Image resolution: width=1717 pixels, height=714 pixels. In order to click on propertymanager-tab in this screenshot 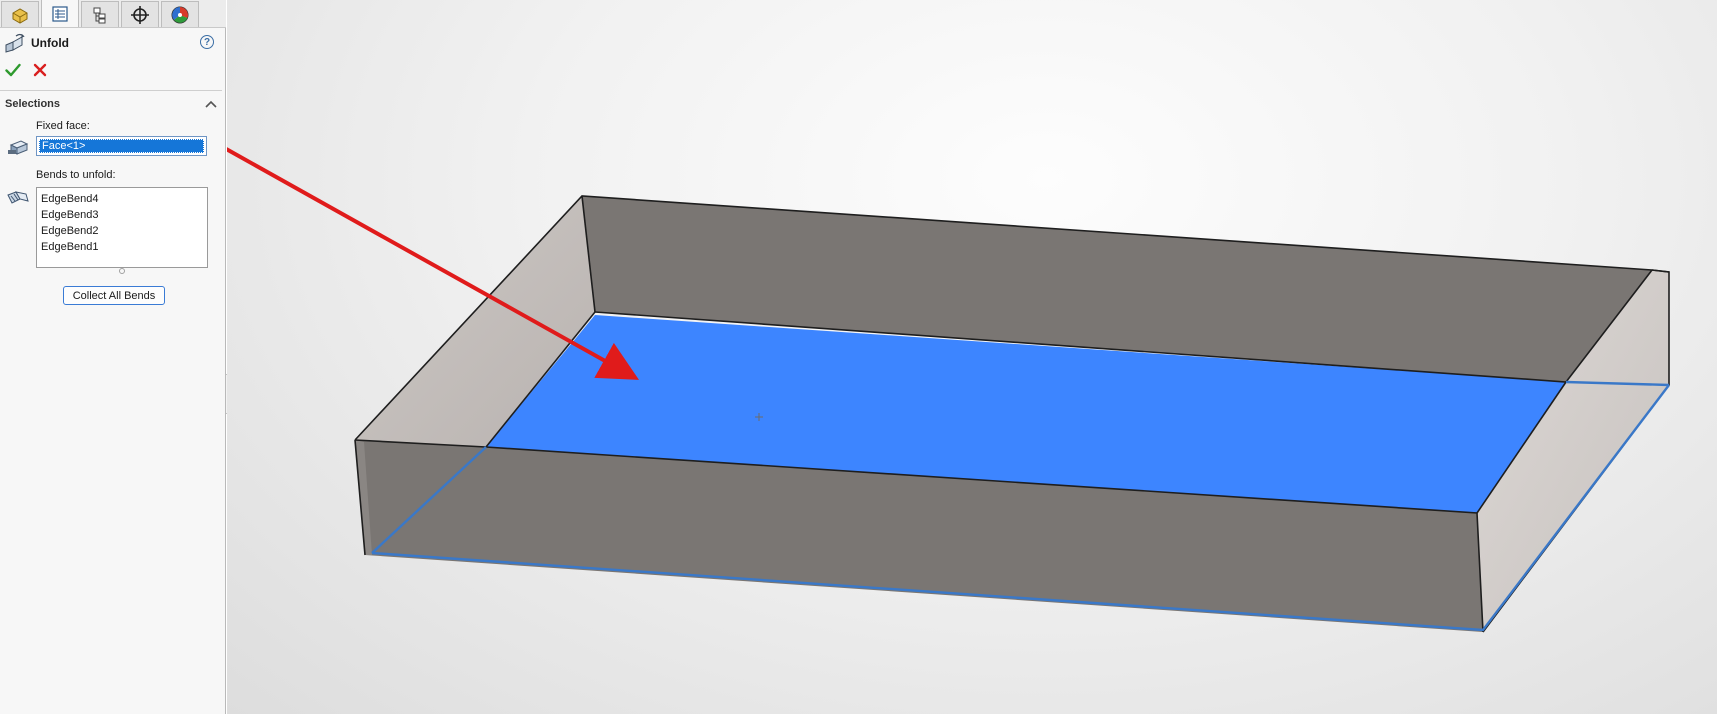, I will do `click(60, 13)`.